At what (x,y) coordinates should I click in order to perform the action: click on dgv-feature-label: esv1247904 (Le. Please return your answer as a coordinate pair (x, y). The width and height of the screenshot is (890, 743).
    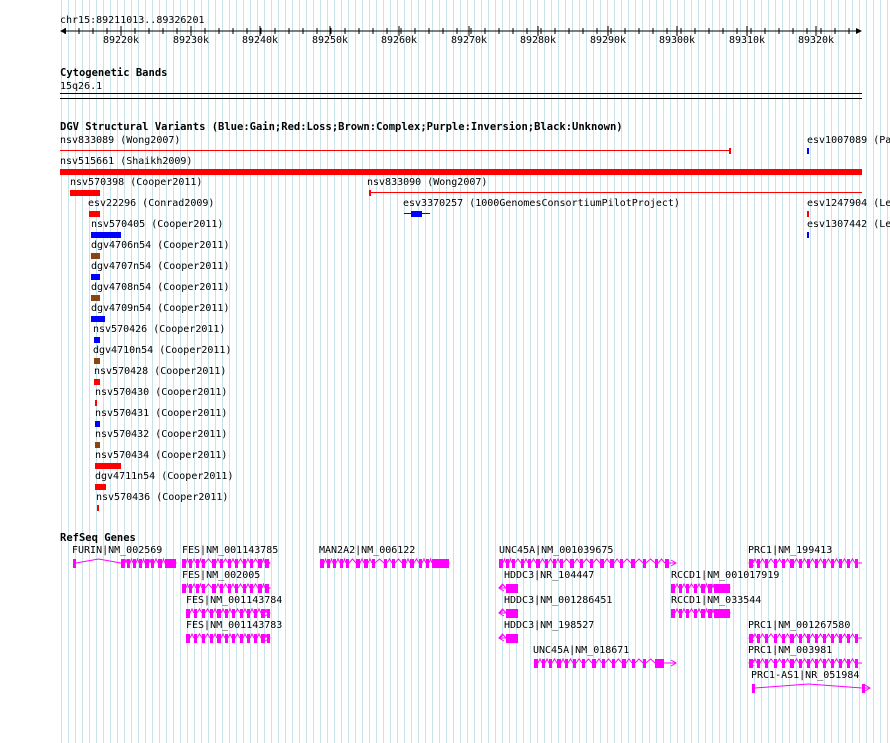
    Looking at the image, I should click on (848, 203).